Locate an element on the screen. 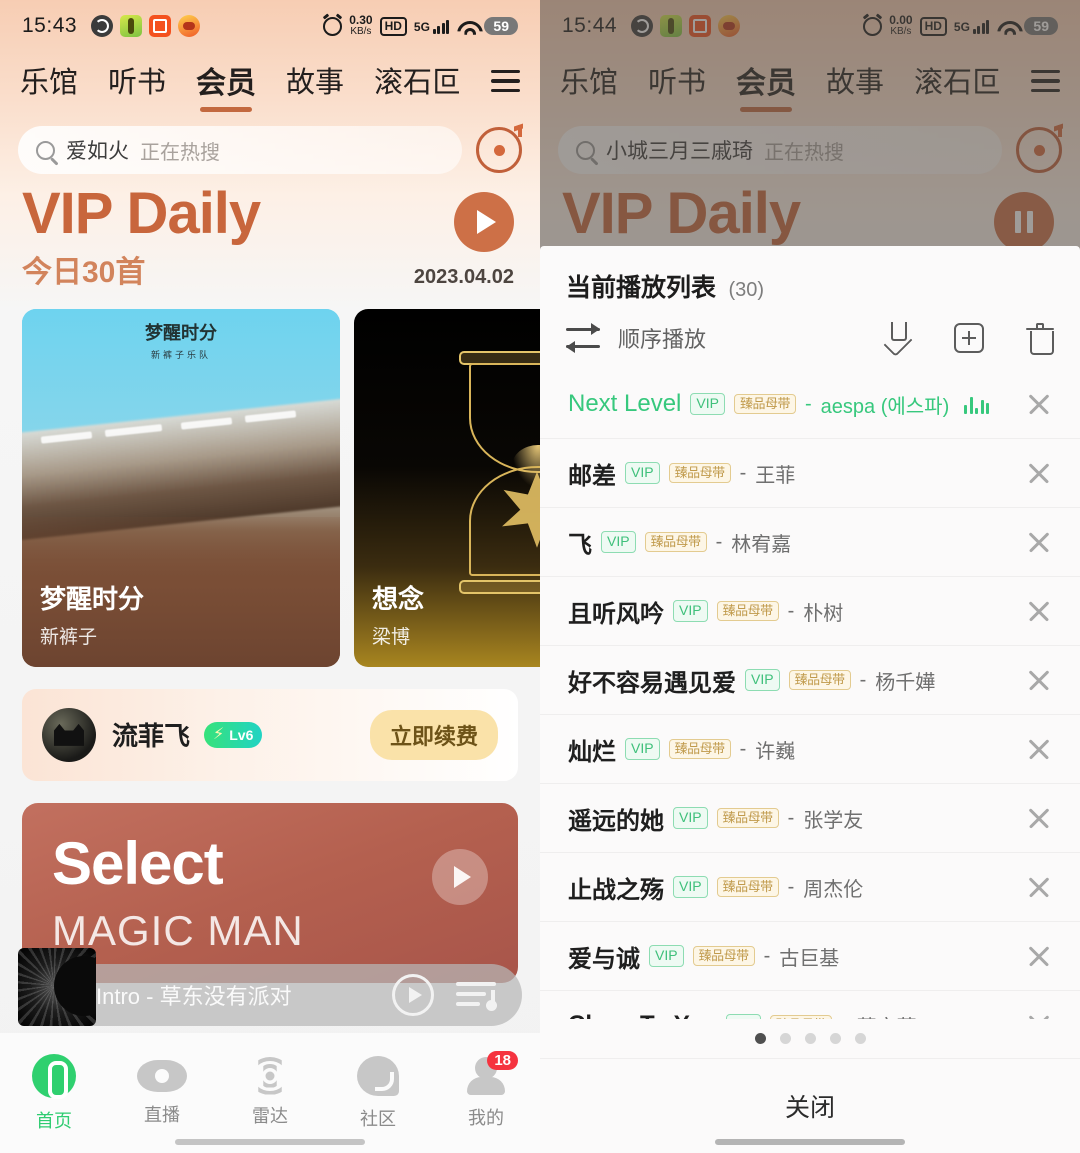 Image resolution: width=1080 pixels, height=1153 pixels. tab-gushi: 故事 is located at coordinates (315, 85).